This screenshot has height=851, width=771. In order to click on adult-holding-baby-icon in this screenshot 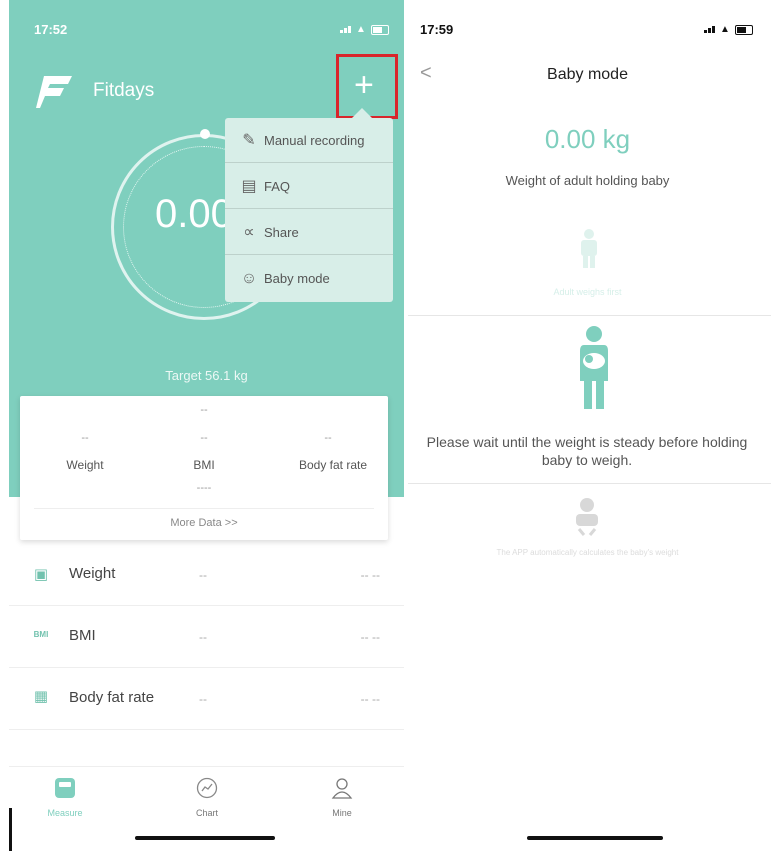, I will do `click(594, 369)`.